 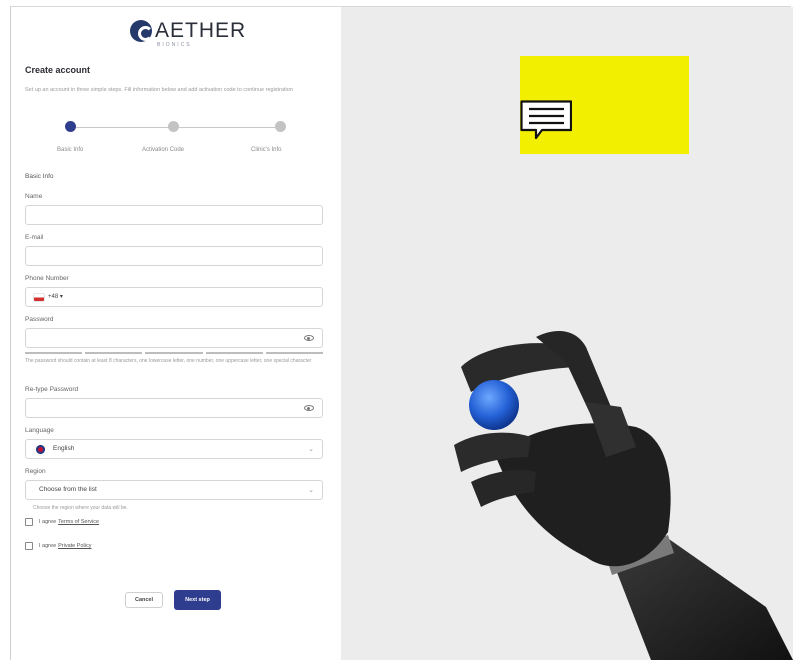 What do you see at coordinates (39, 319) in the screenshot?
I see `password-label: Password` at bounding box center [39, 319].